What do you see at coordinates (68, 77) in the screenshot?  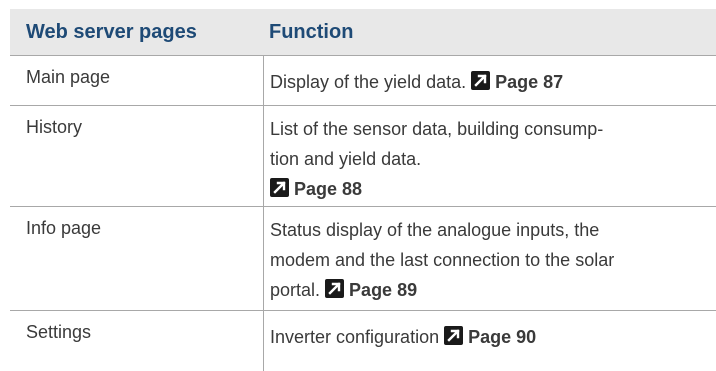 I see `page-name-cell: Main page` at bounding box center [68, 77].